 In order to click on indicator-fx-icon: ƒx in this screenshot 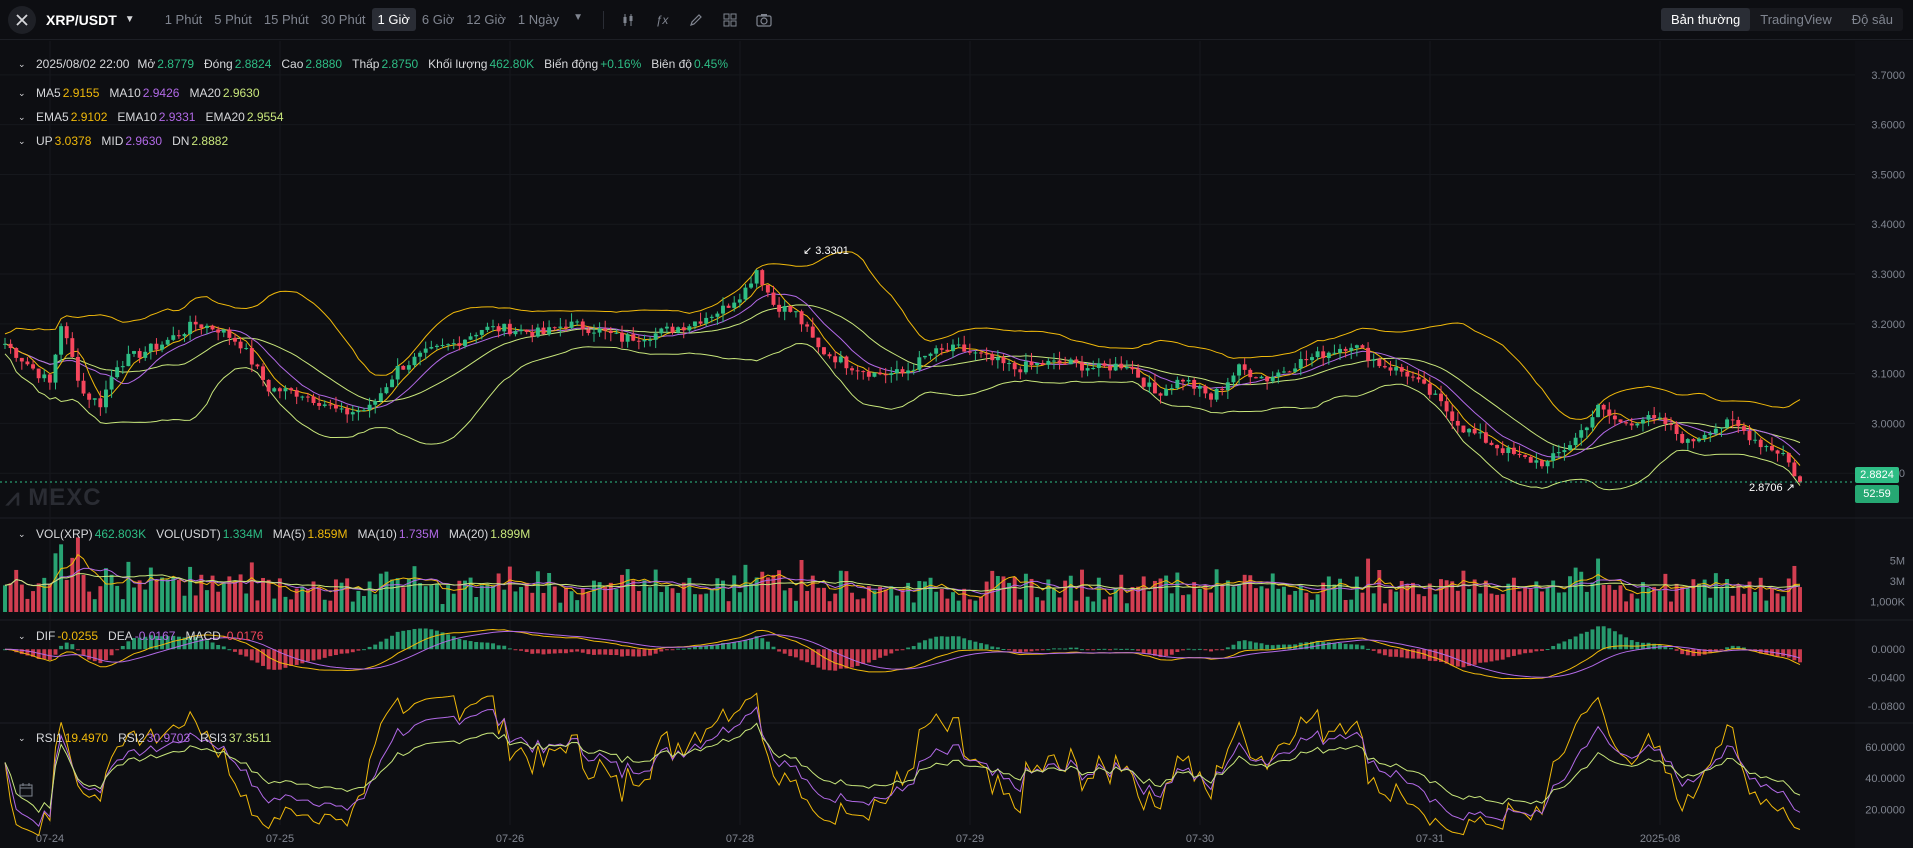, I will do `click(662, 20)`.